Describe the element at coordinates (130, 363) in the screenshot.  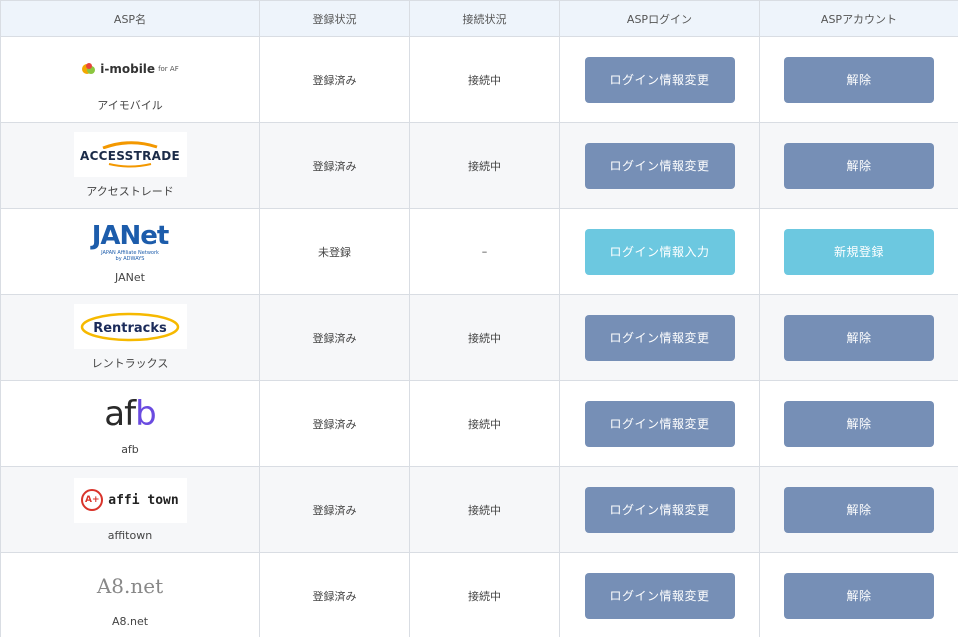
I see `asp-name: レントラックス` at that location.